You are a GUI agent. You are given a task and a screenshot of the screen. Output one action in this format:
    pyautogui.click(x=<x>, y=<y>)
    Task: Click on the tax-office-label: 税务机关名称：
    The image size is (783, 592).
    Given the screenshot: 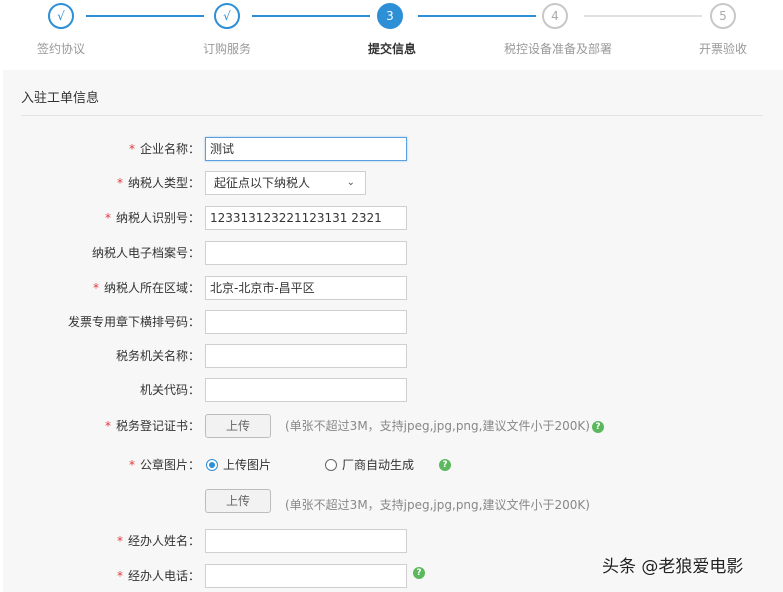 What is the action you would take?
    pyautogui.click(x=157, y=356)
    